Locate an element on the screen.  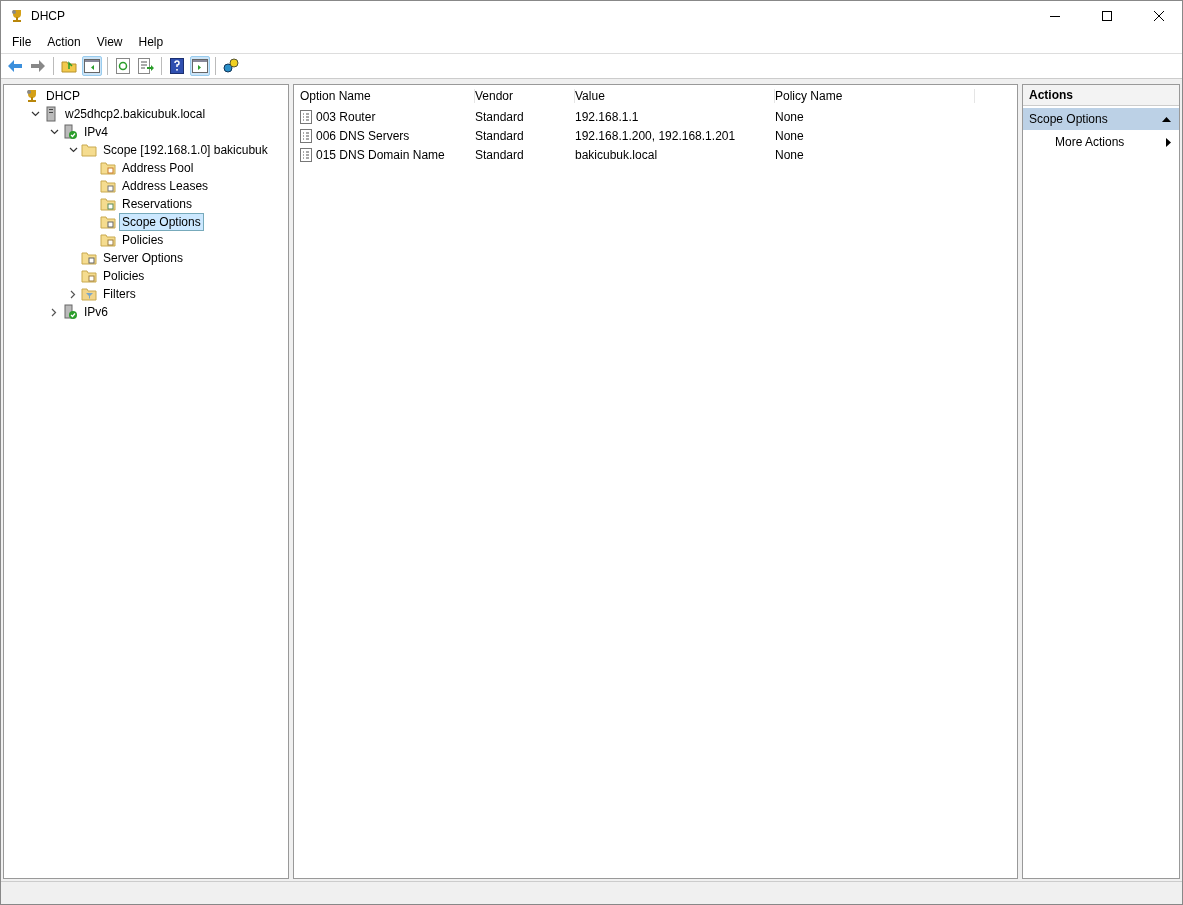
export-list-icon is located at coordinates (146, 66).